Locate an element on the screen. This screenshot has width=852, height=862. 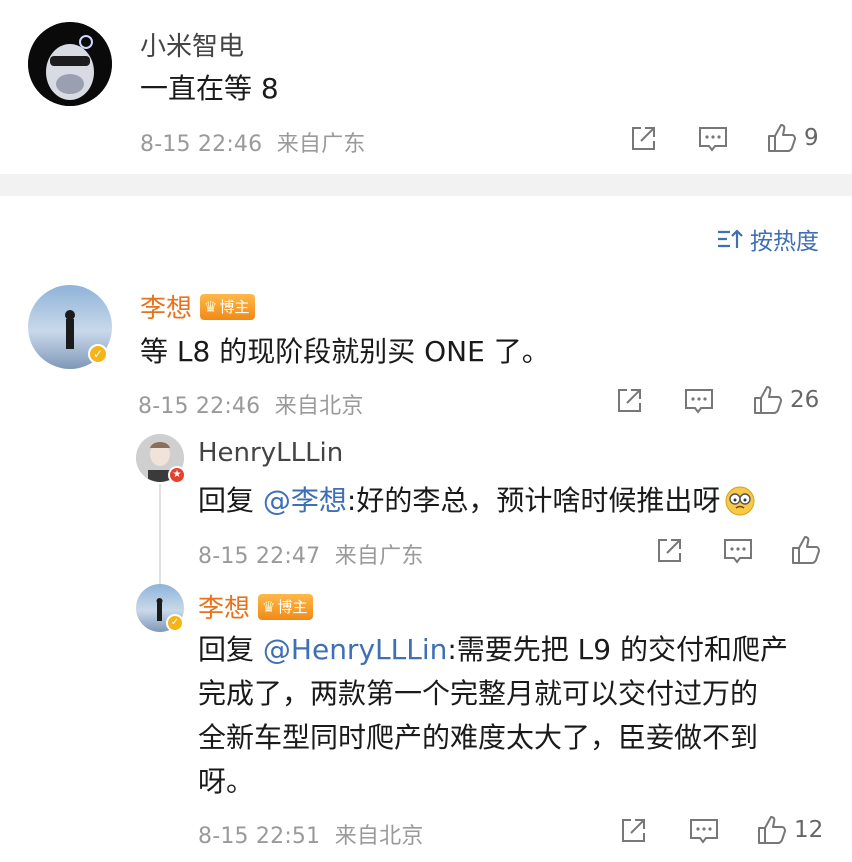
reply-location: 来自北京 is located at coordinates (379, 836).